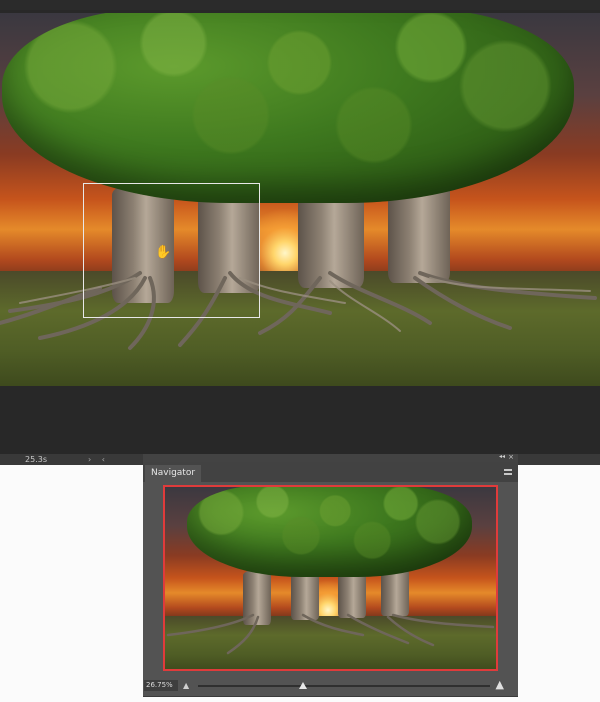 Image resolution: width=600 pixels, height=702 pixels. Describe the element at coordinates (330, 457) in the screenshot. I see `navigator-header: ◂◂ ×` at that location.